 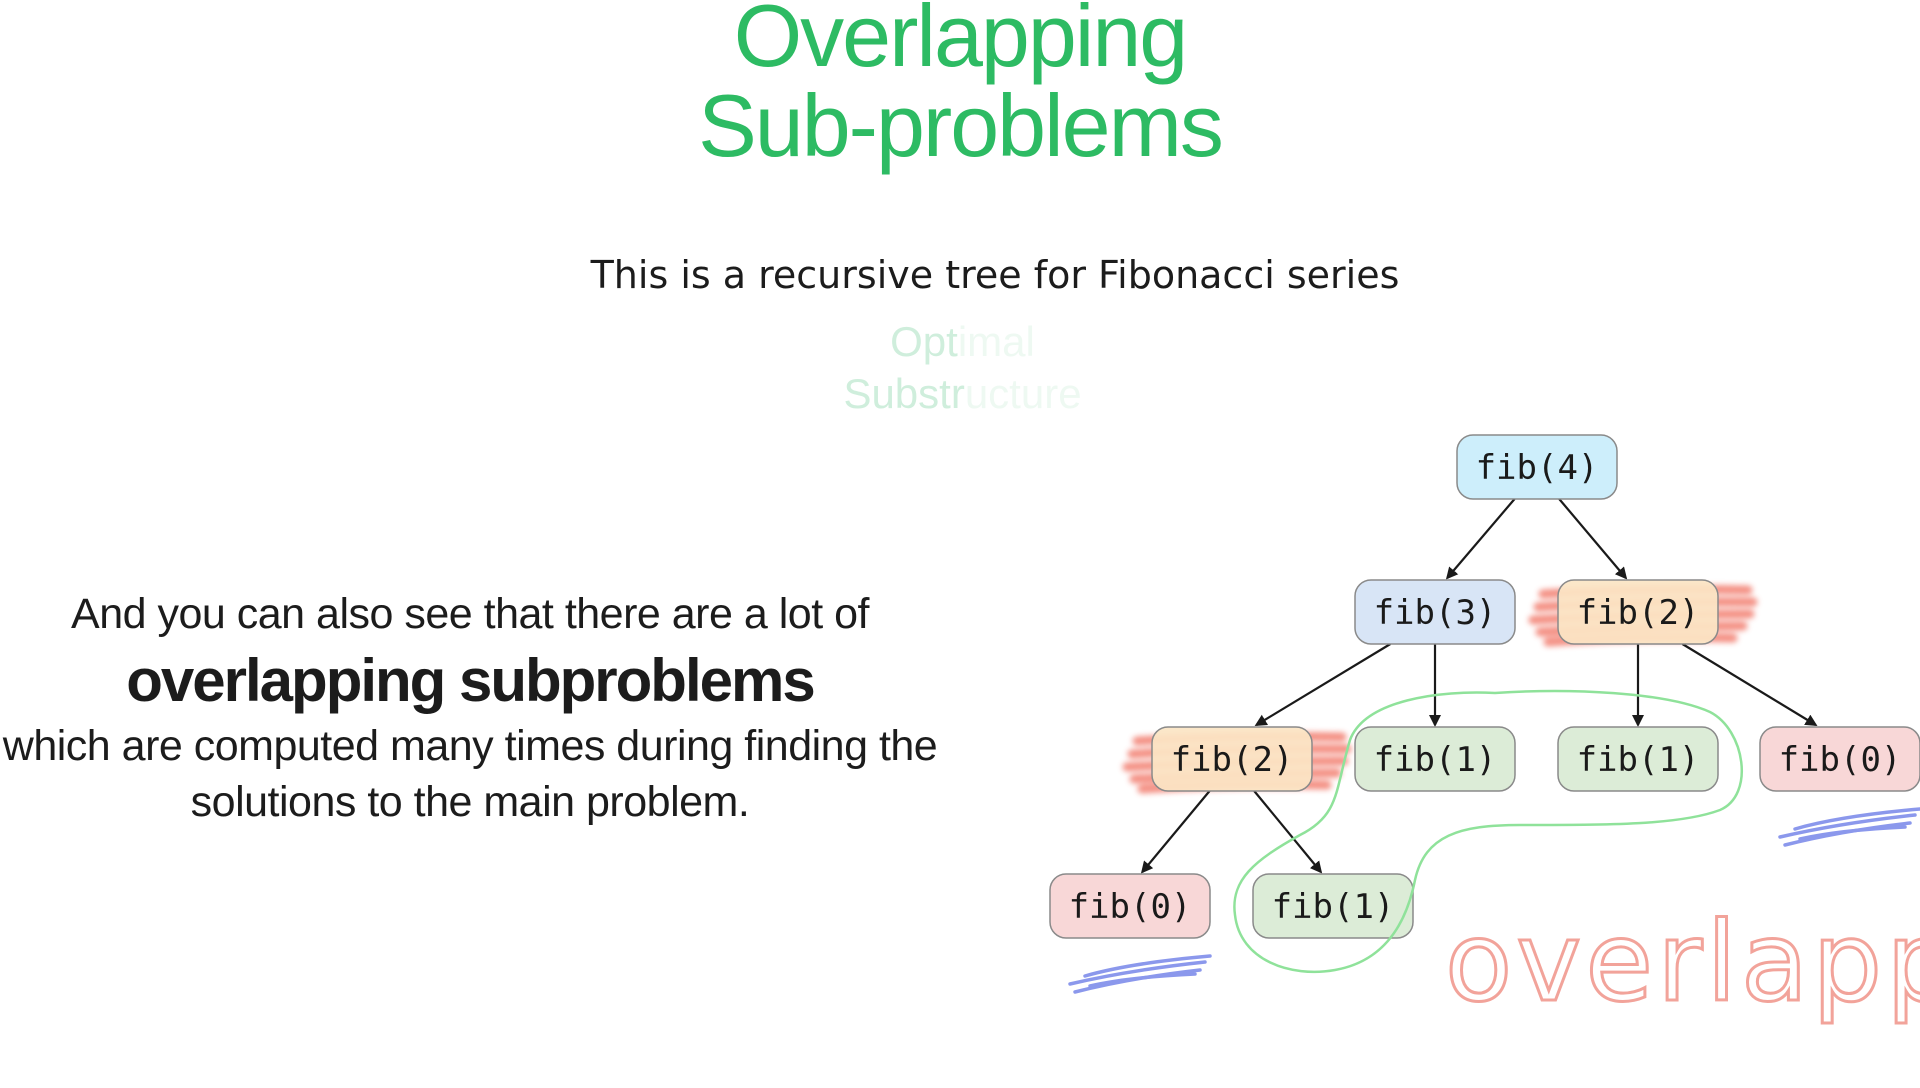 What do you see at coordinates (1682, 962) in the screenshot?
I see `handwritten-annotation: overlapping` at bounding box center [1682, 962].